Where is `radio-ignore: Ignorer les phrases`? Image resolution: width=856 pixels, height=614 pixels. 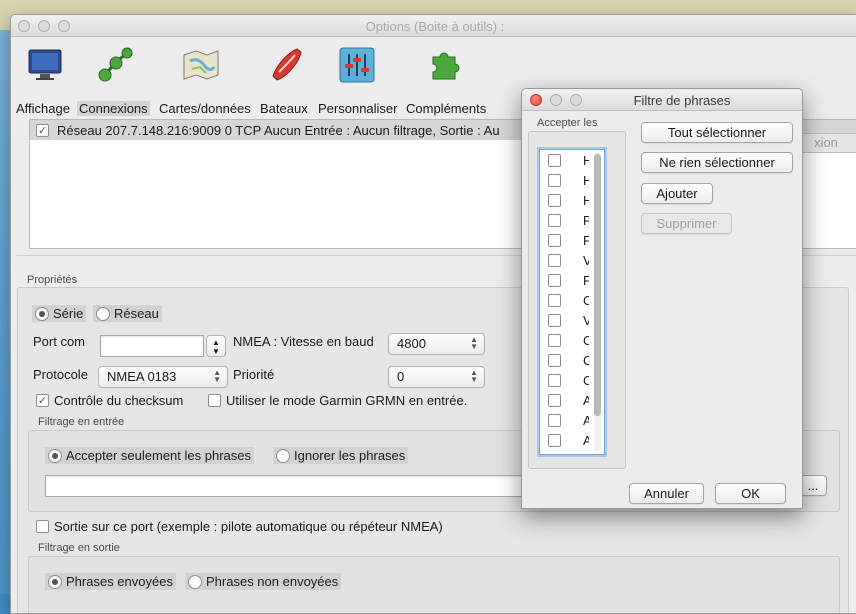 radio-ignore: Ignorer les phrases is located at coordinates (341, 455).